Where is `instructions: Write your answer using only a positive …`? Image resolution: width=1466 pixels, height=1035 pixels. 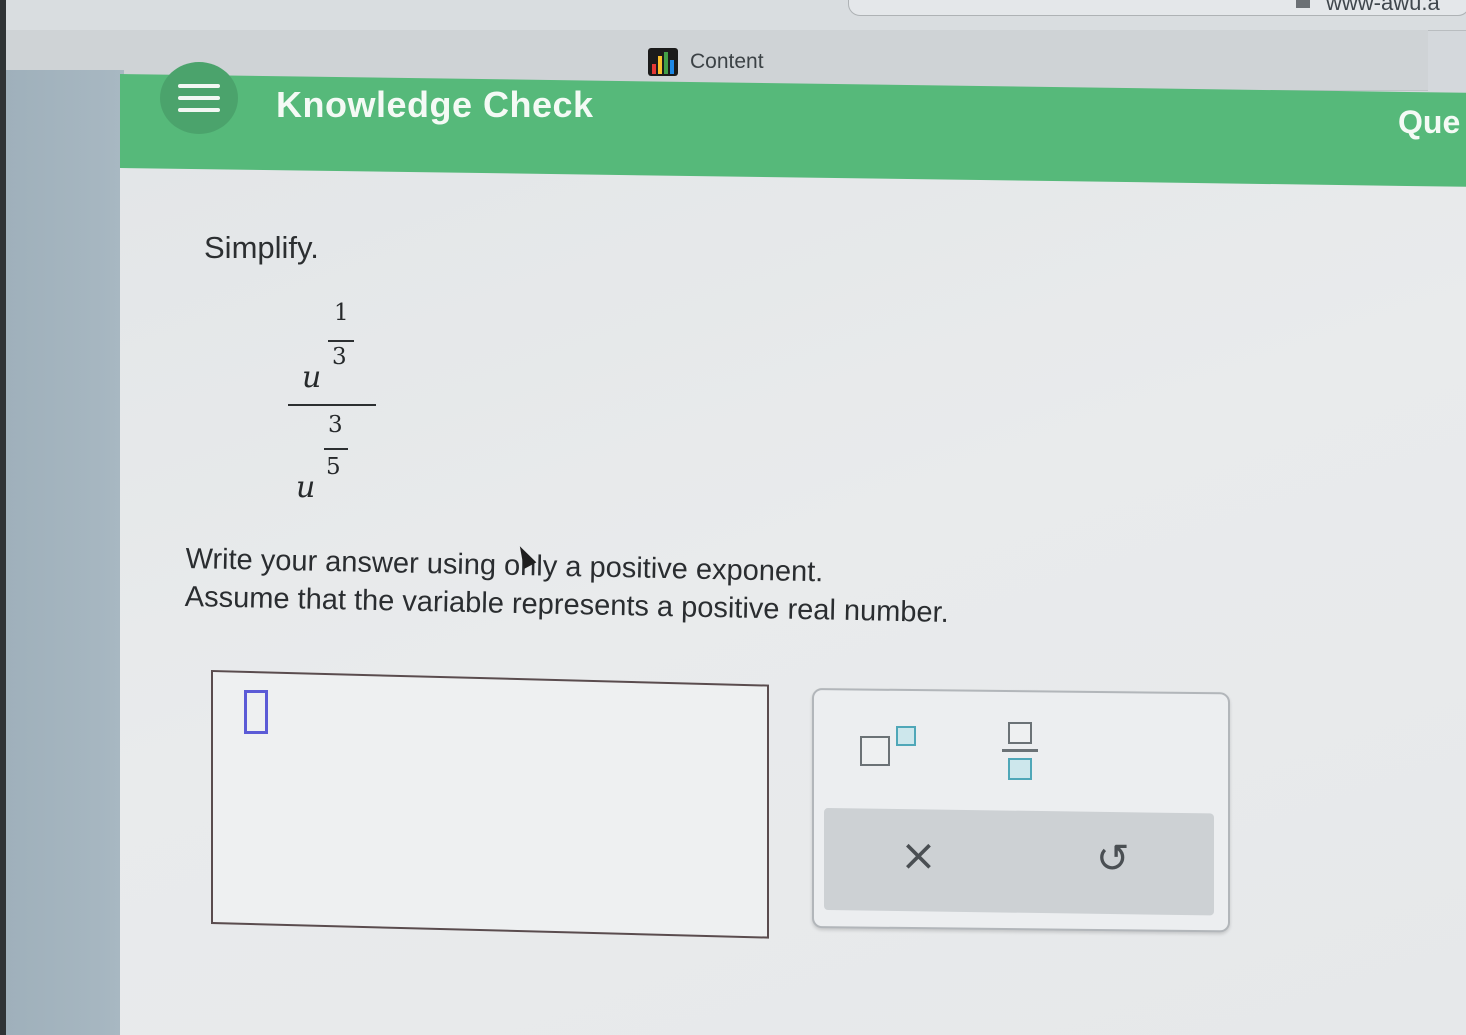
instructions: Write your answer using only a positive … is located at coordinates (567, 586).